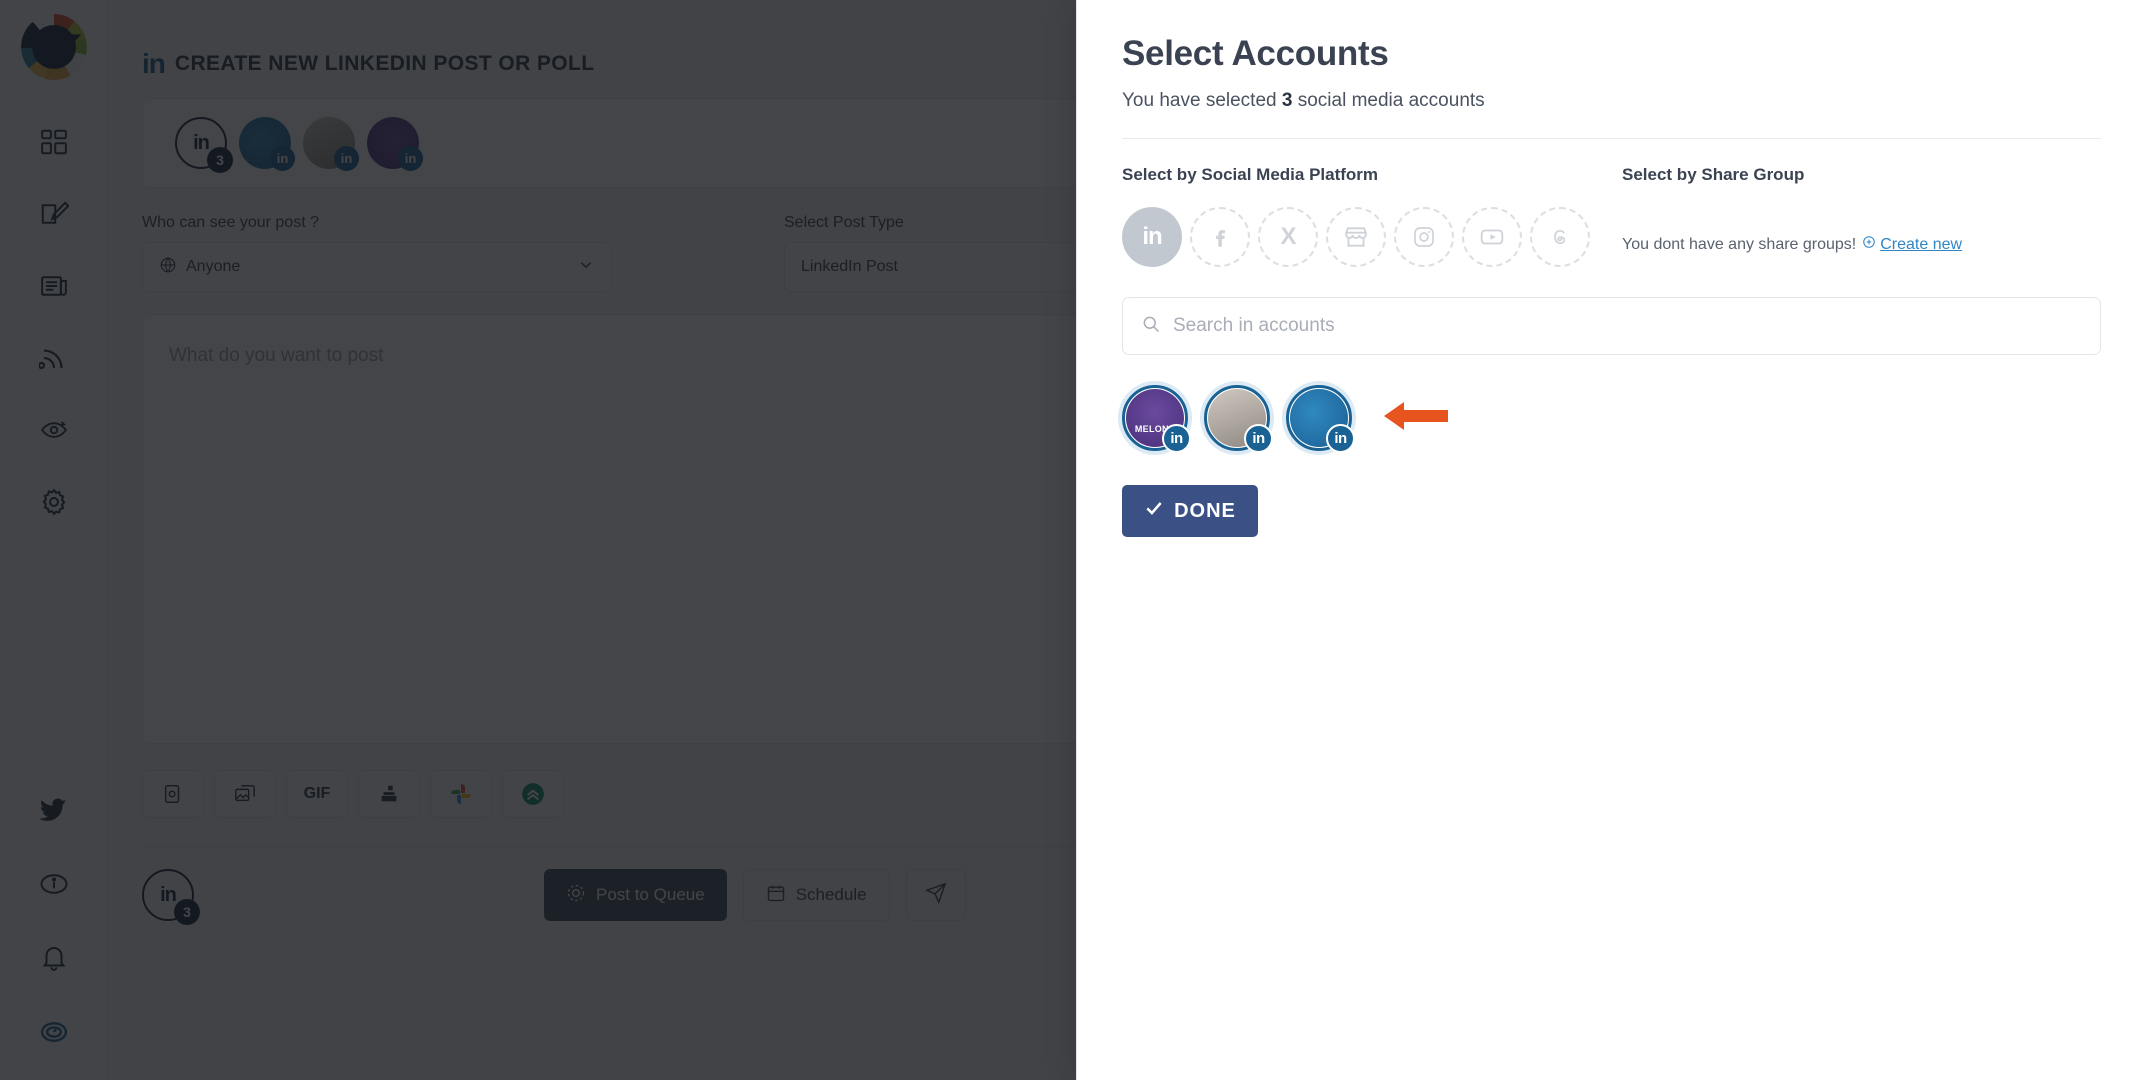 The width and height of the screenshot is (2147, 1080). Describe the element at coordinates (1560, 237) in the screenshot. I see `threads-platform-icon` at that location.